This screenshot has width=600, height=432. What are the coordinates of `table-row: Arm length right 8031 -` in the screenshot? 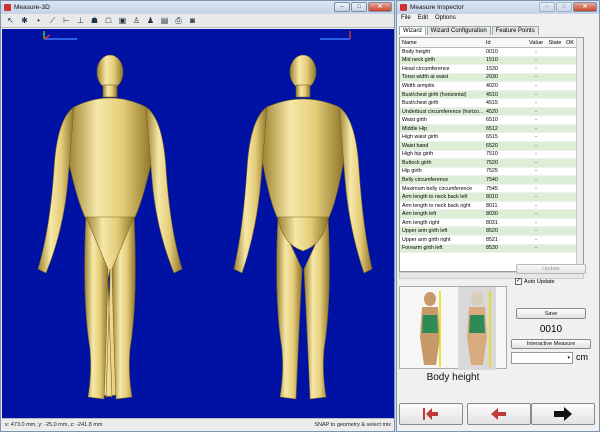 It's located at (491, 223).